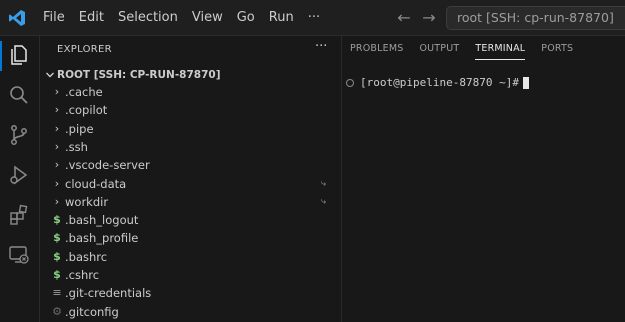 The height and width of the screenshot is (322, 625). Describe the element at coordinates (19, 135) in the screenshot. I see `source-control-icon` at that location.